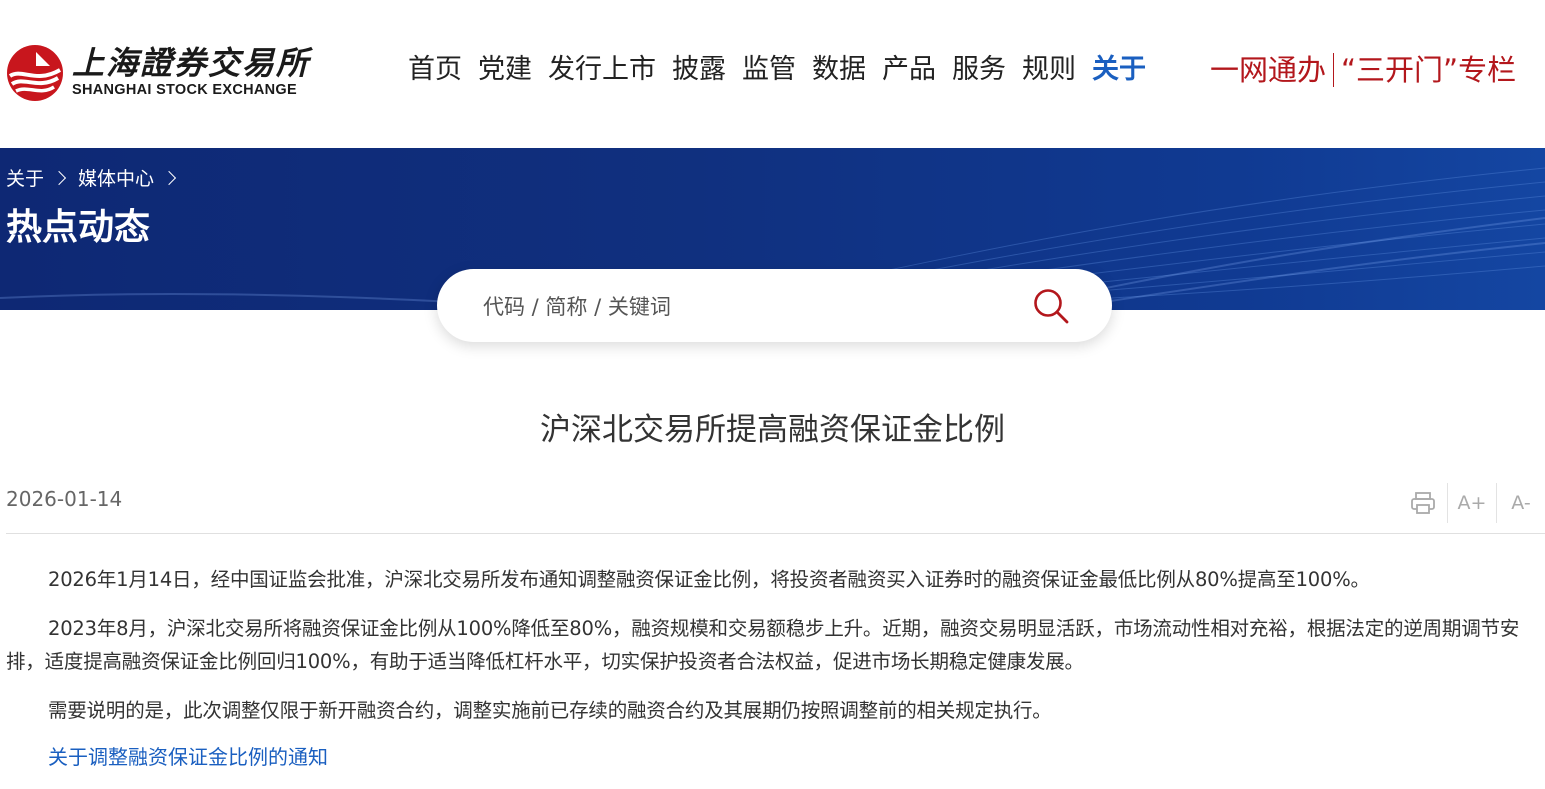 The image size is (1545, 789). I want to click on logo-chinese-name: 上海證券交易所, so click(191, 63).